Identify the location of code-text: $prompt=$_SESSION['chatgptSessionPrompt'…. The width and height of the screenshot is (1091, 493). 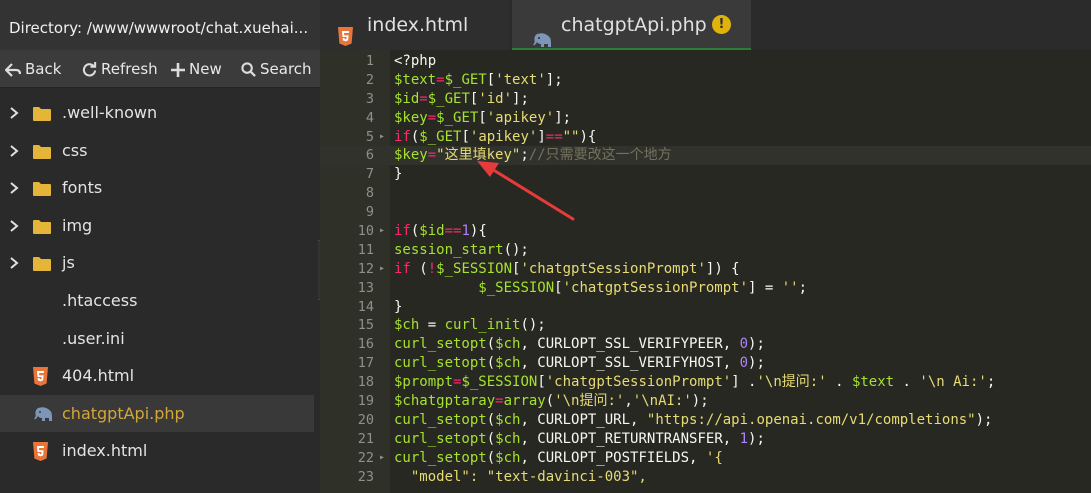
(694, 382).